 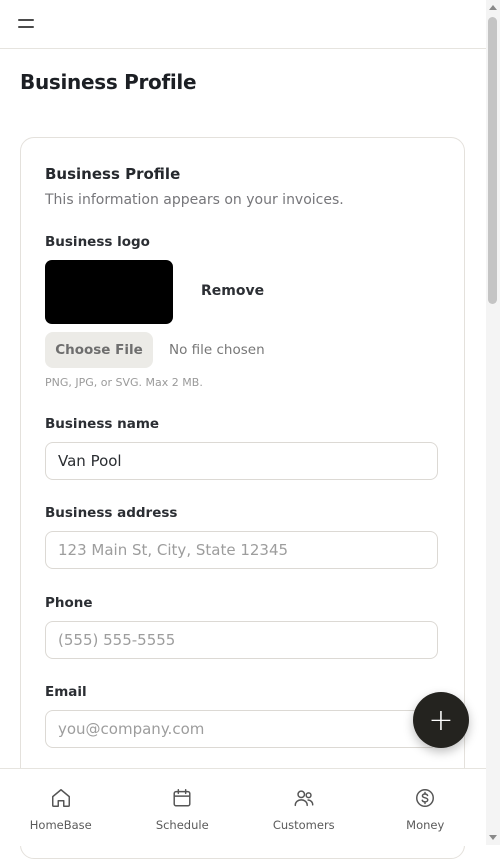 What do you see at coordinates (493, 837) in the screenshot?
I see `scroll-down-arrow-icon` at bounding box center [493, 837].